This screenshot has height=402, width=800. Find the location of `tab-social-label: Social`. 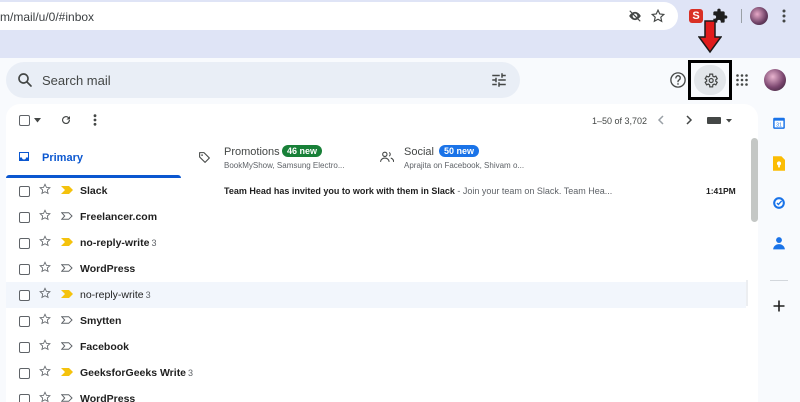

tab-social-label: Social is located at coordinates (419, 152).